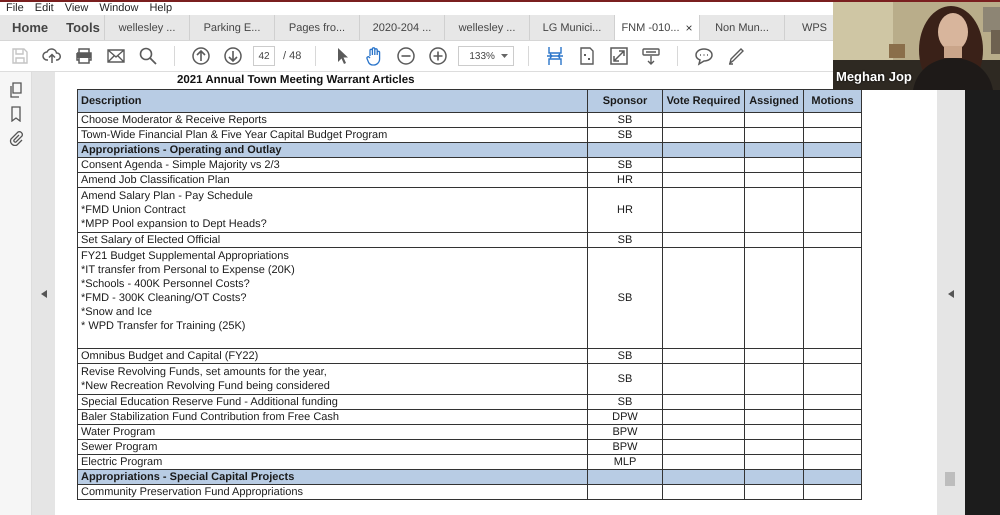 This screenshot has width=1000, height=515. Describe the element at coordinates (808, 27) in the screenshot. I see `document-tab: WPS` at that location.